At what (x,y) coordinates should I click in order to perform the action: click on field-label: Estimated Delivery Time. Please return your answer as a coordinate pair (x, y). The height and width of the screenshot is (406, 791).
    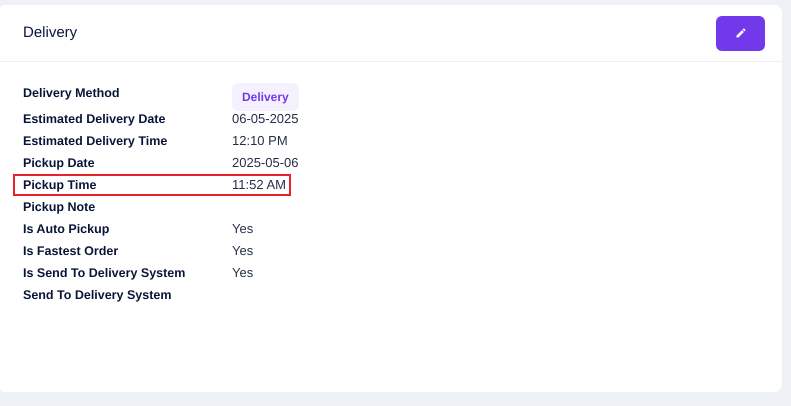
    Looking at the image, I should click on (95, 141).